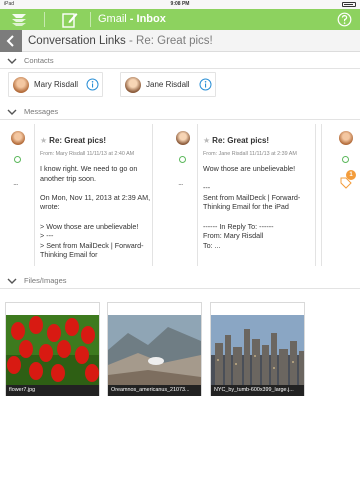  Describe the element at coordinates (41, 111) in the screenshot. I see `section-label: Messages` at that location.